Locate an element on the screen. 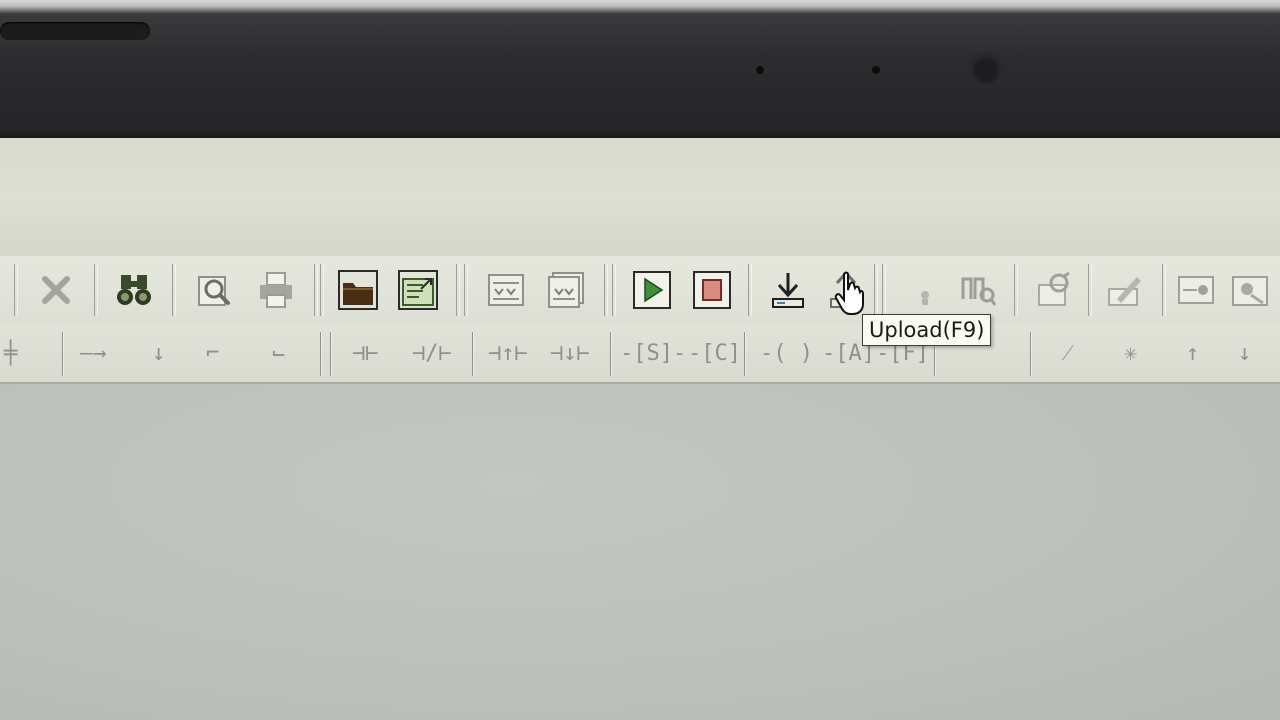 The image size is (1280, 720). webcam-icon is located at coordinates (986, 70).